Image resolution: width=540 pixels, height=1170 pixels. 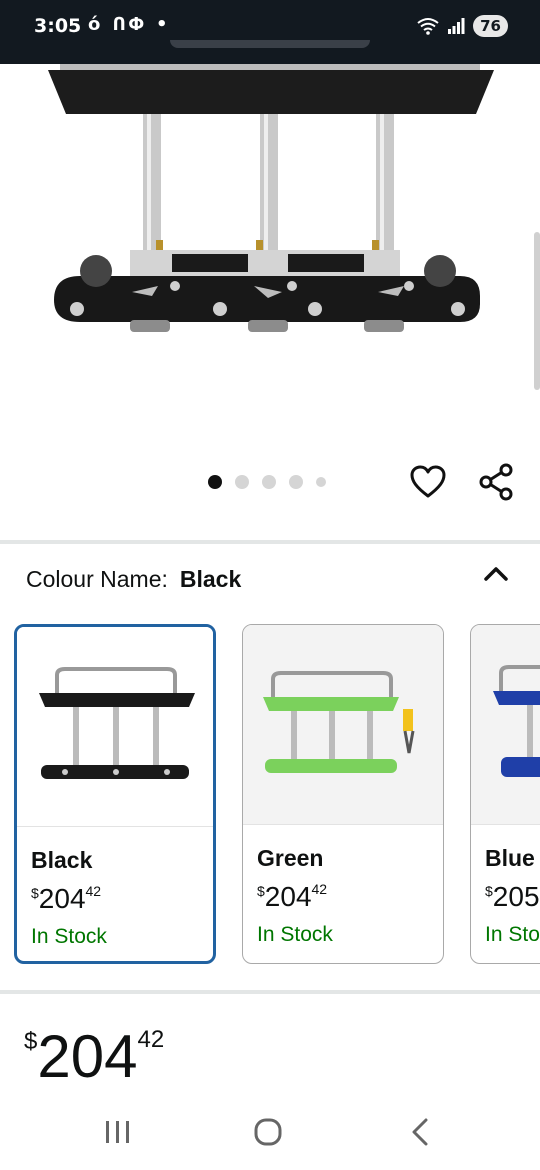 What do you see at coordinates (58, 26) in the screenshot?
I see `status-time: 3:05` at bounding box center [58, 26].